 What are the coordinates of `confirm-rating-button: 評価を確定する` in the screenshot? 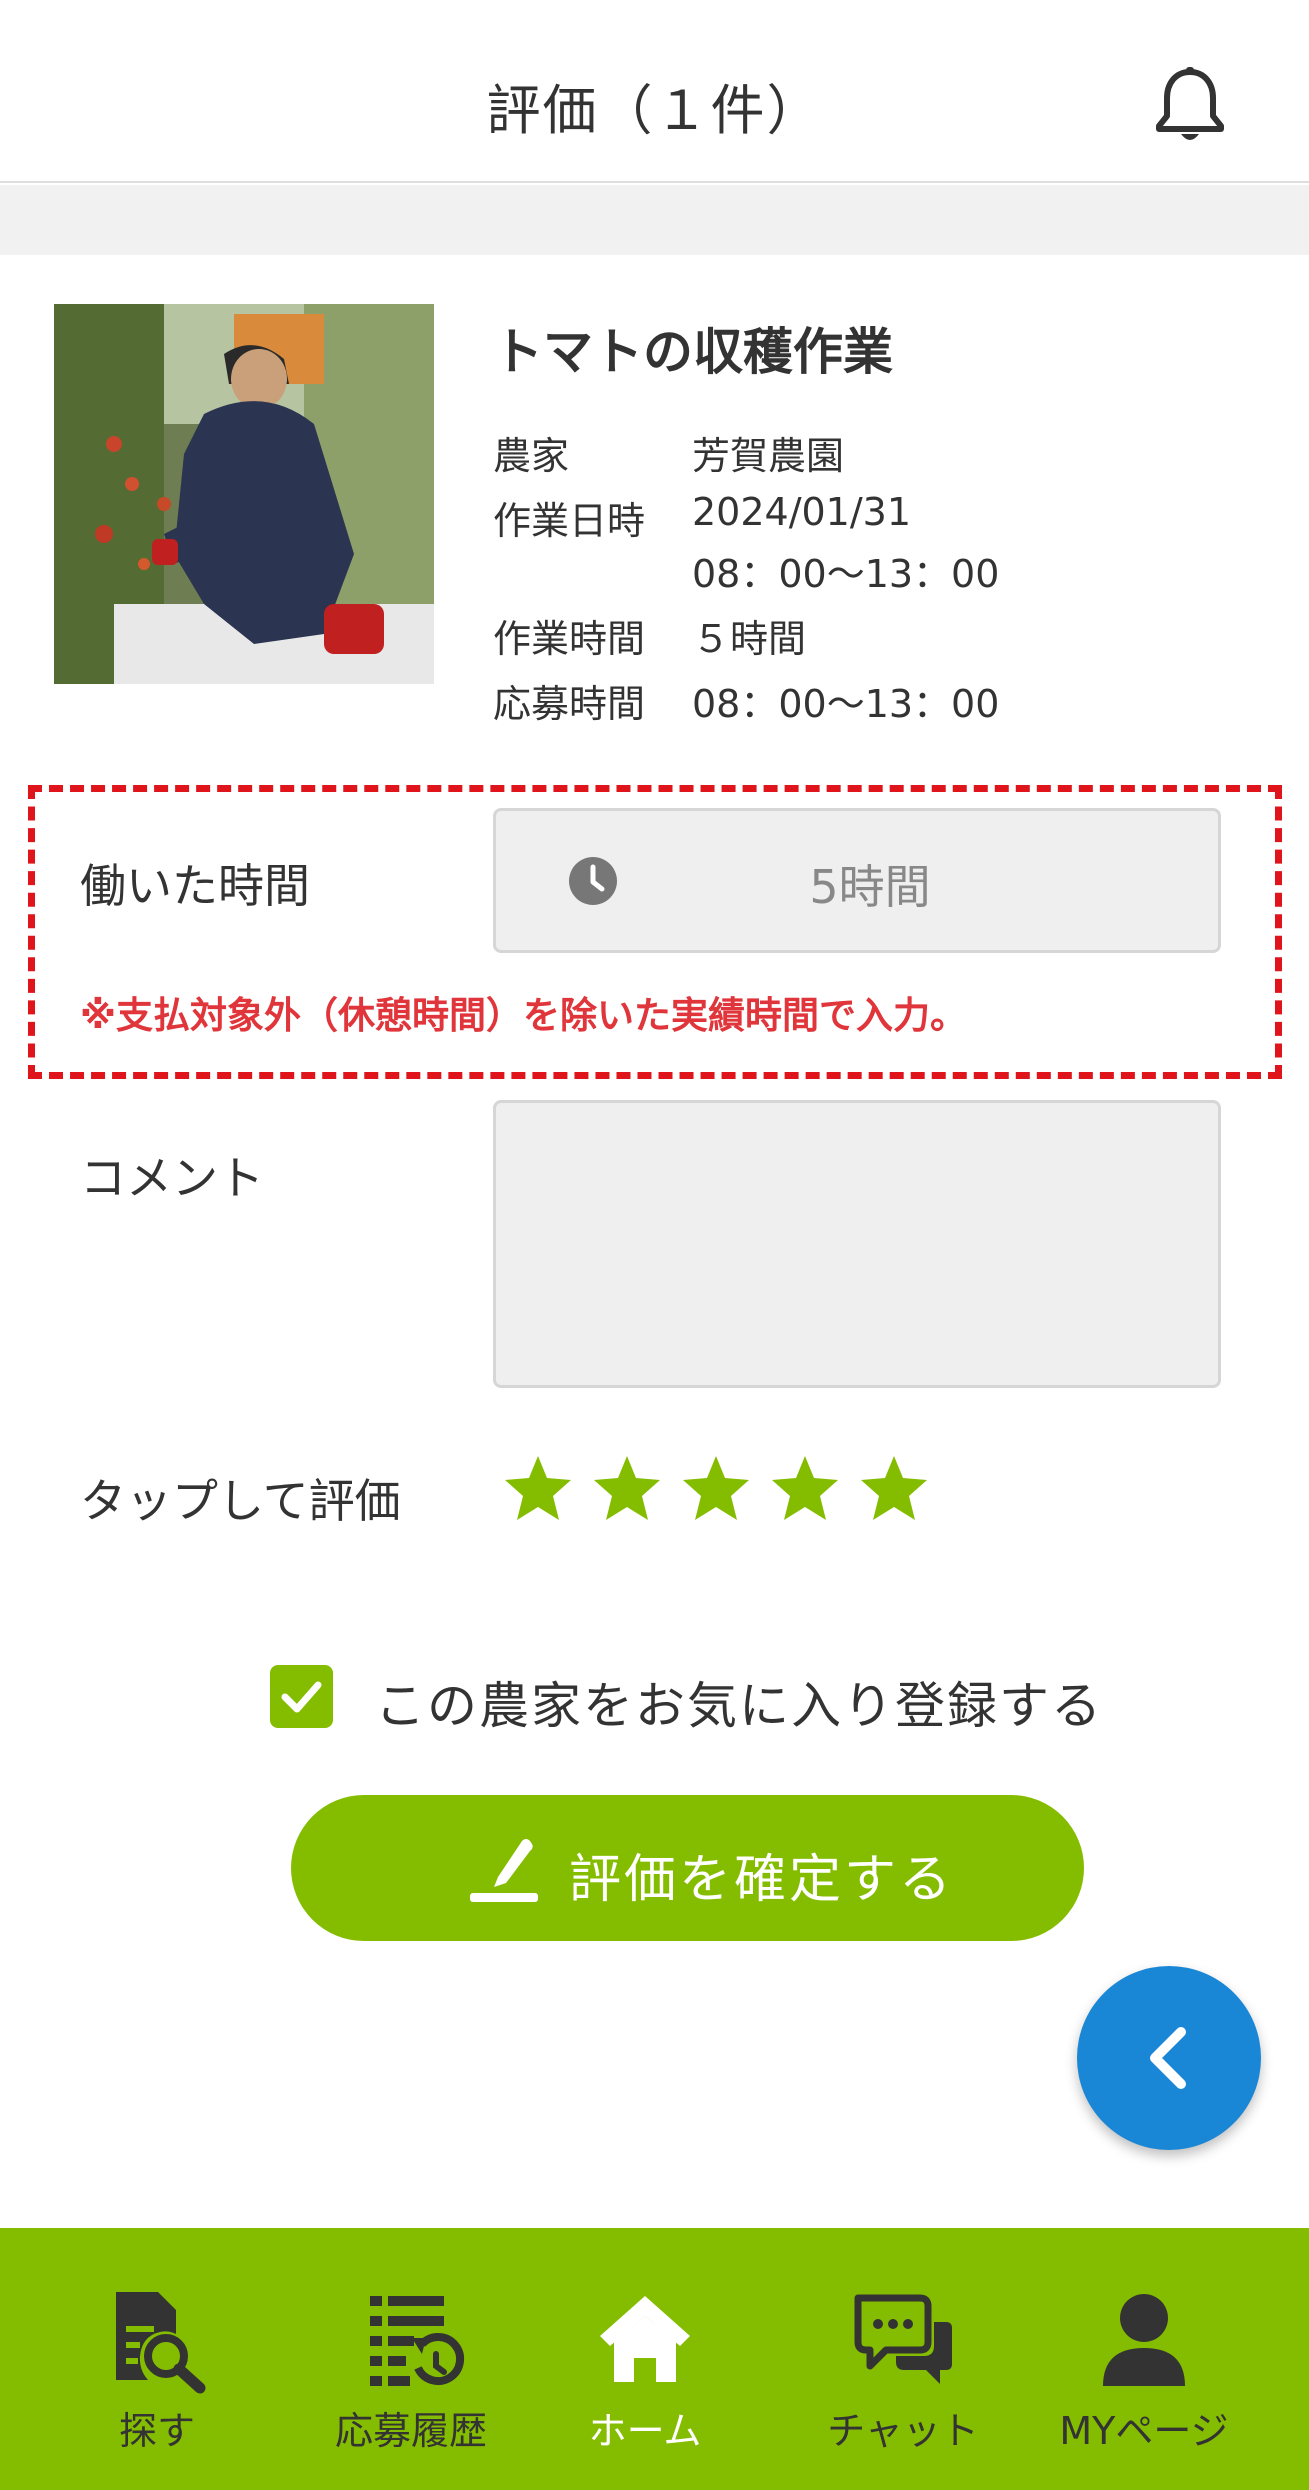 It's located at (687, 1868).